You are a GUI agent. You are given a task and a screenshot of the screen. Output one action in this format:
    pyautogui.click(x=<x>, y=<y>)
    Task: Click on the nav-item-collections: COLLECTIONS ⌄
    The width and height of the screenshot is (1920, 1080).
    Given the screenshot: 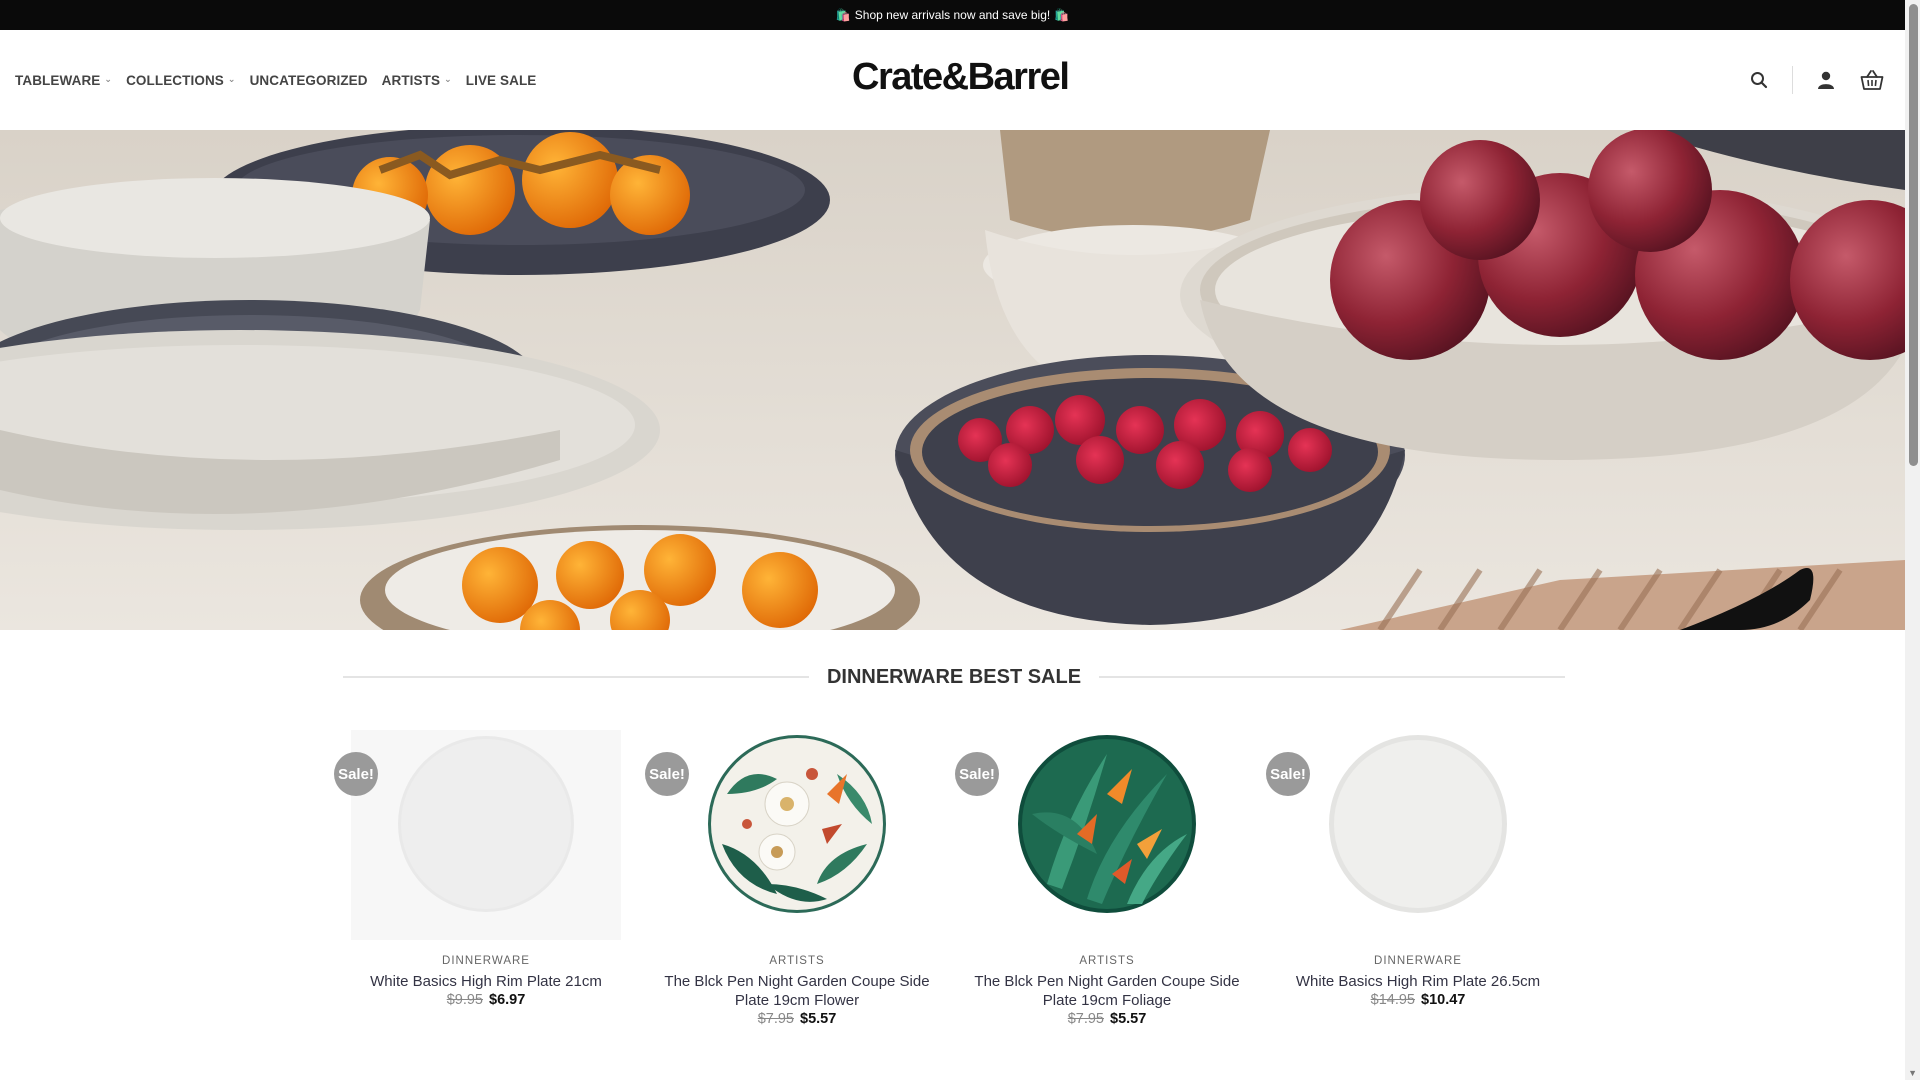 What is the action you would take?
    pyautogui.click(x=181, y=80)
    